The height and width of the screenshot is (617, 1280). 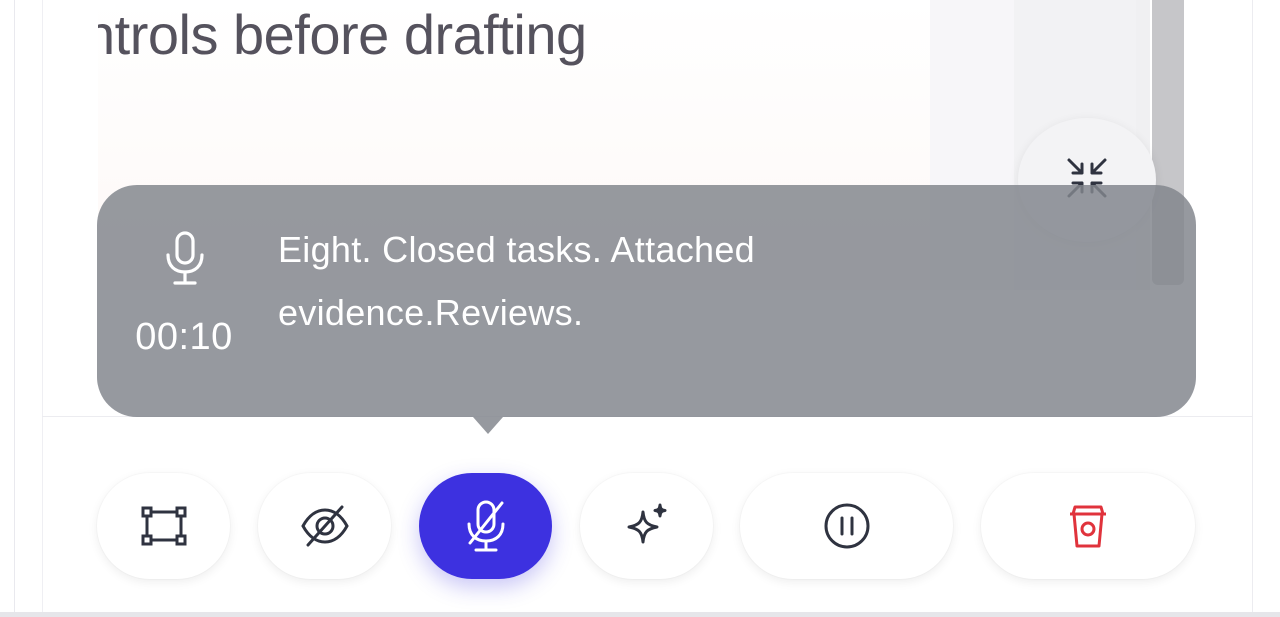 I want to click on window-bottom-edge, so click(x=640, y=614).